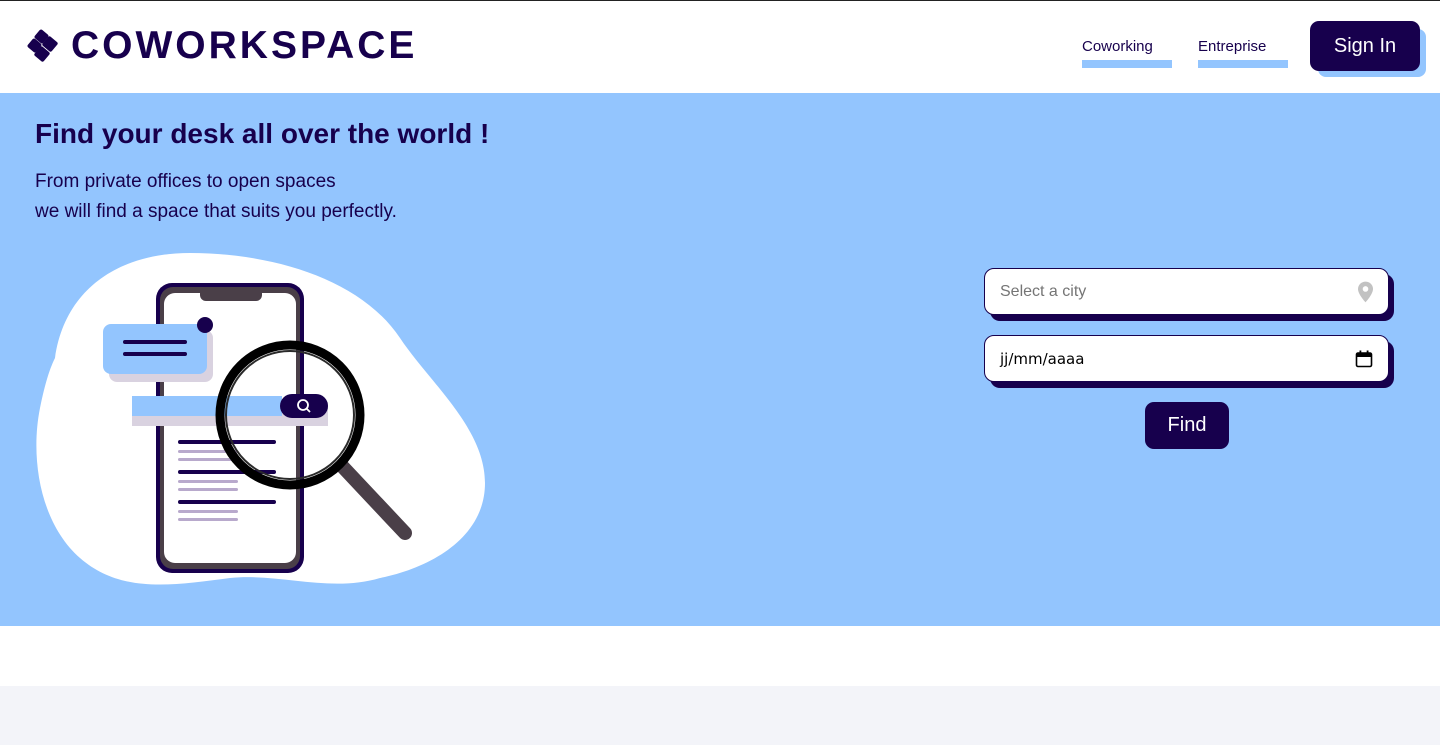 This screenshot has height=745, width=1440. What do you see at coordinates (1364, 359) in the screenshot?
I see `calendar-icon` at bounding box center [1364, 359].